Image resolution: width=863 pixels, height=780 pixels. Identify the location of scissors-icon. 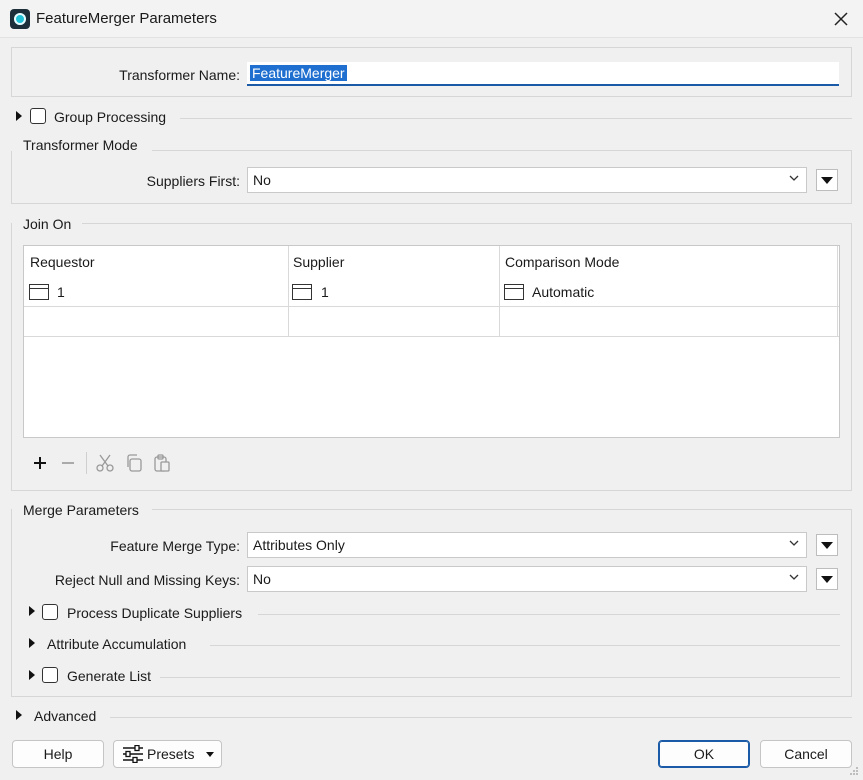
(105, 463).